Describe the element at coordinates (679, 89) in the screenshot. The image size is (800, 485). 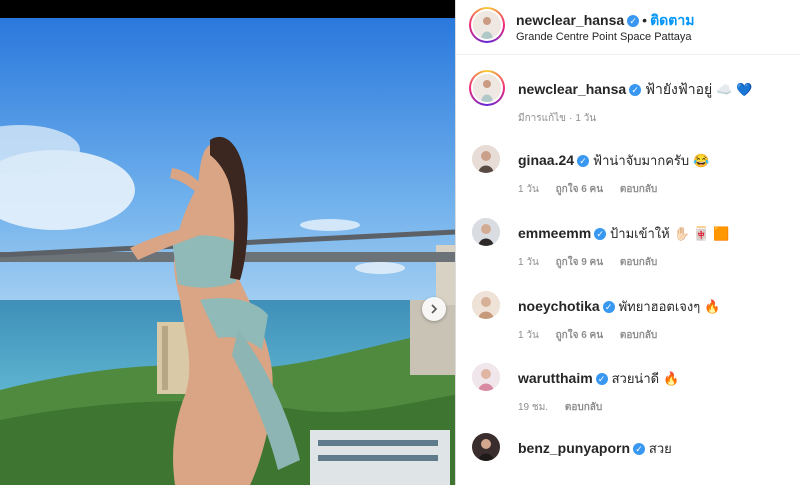
I see `caption-text: ฟ้ายังฟ้าอยู่` at that location.